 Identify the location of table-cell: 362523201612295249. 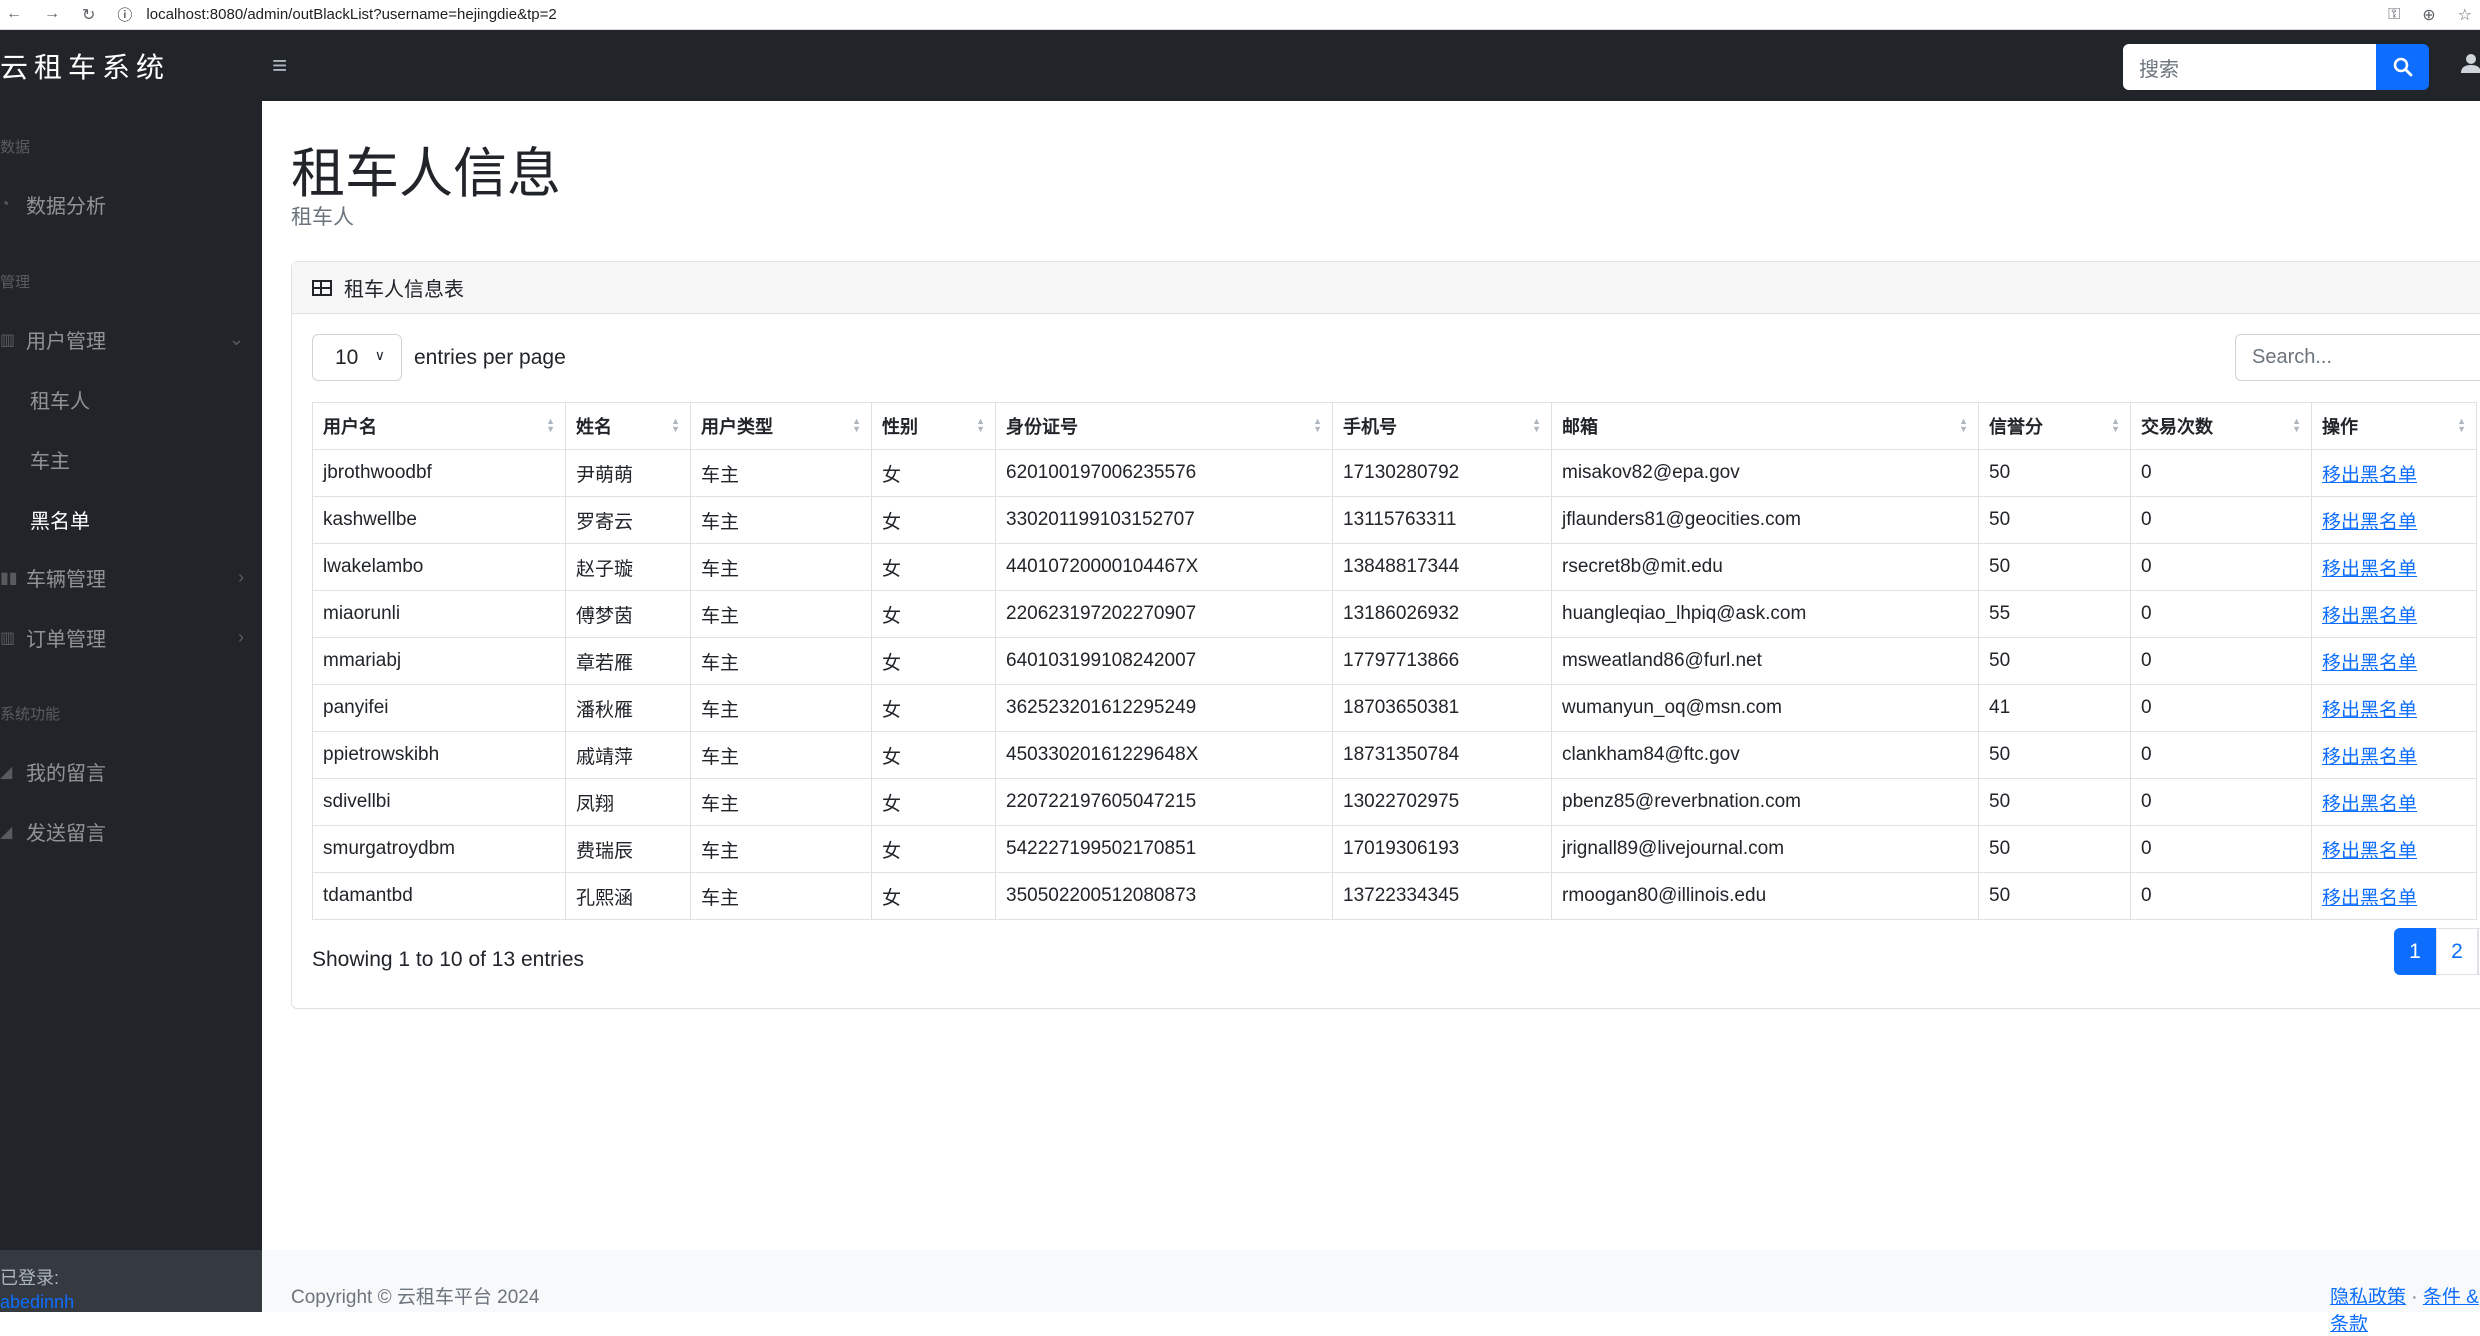
(1164, 708).